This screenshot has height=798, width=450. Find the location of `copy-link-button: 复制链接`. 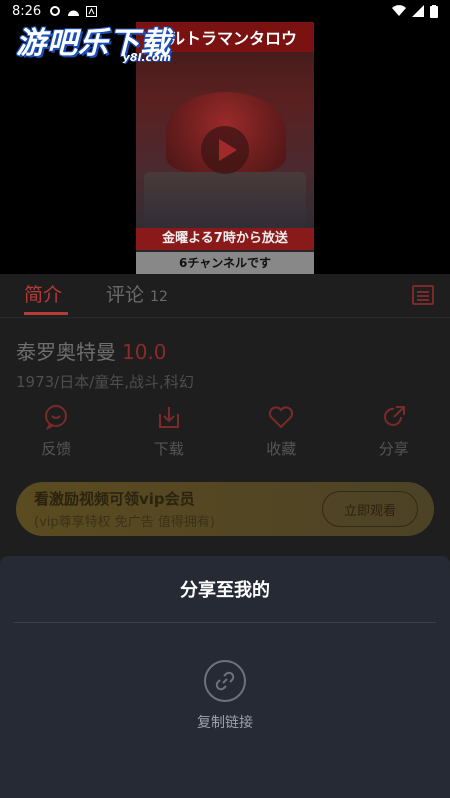

copy-link-button: 复制链接 is located at coordinates (225, 696).